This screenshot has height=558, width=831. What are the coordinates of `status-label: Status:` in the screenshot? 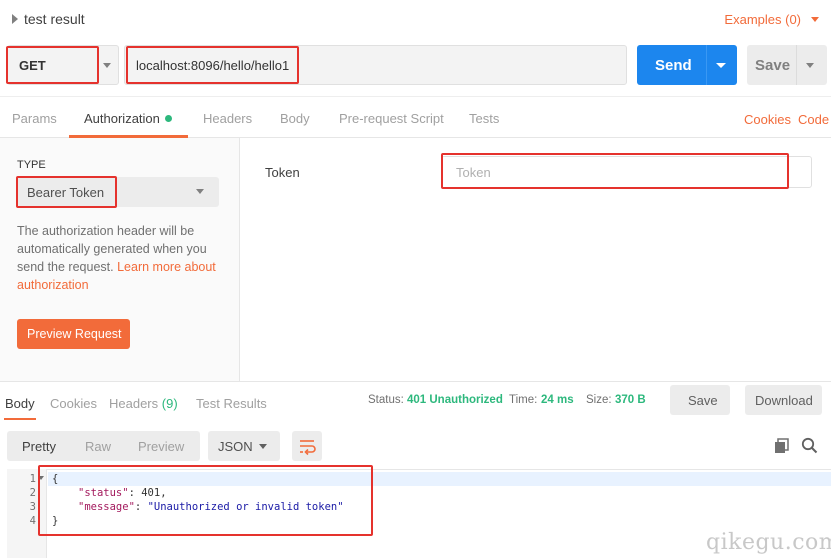 It's located at (386, 400).